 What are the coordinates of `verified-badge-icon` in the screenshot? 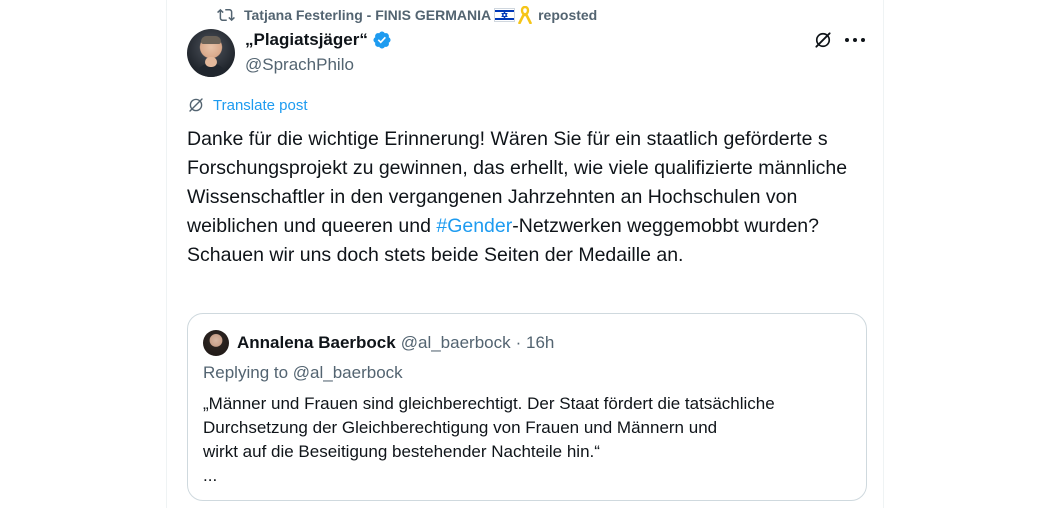 It's located at (382, 40).